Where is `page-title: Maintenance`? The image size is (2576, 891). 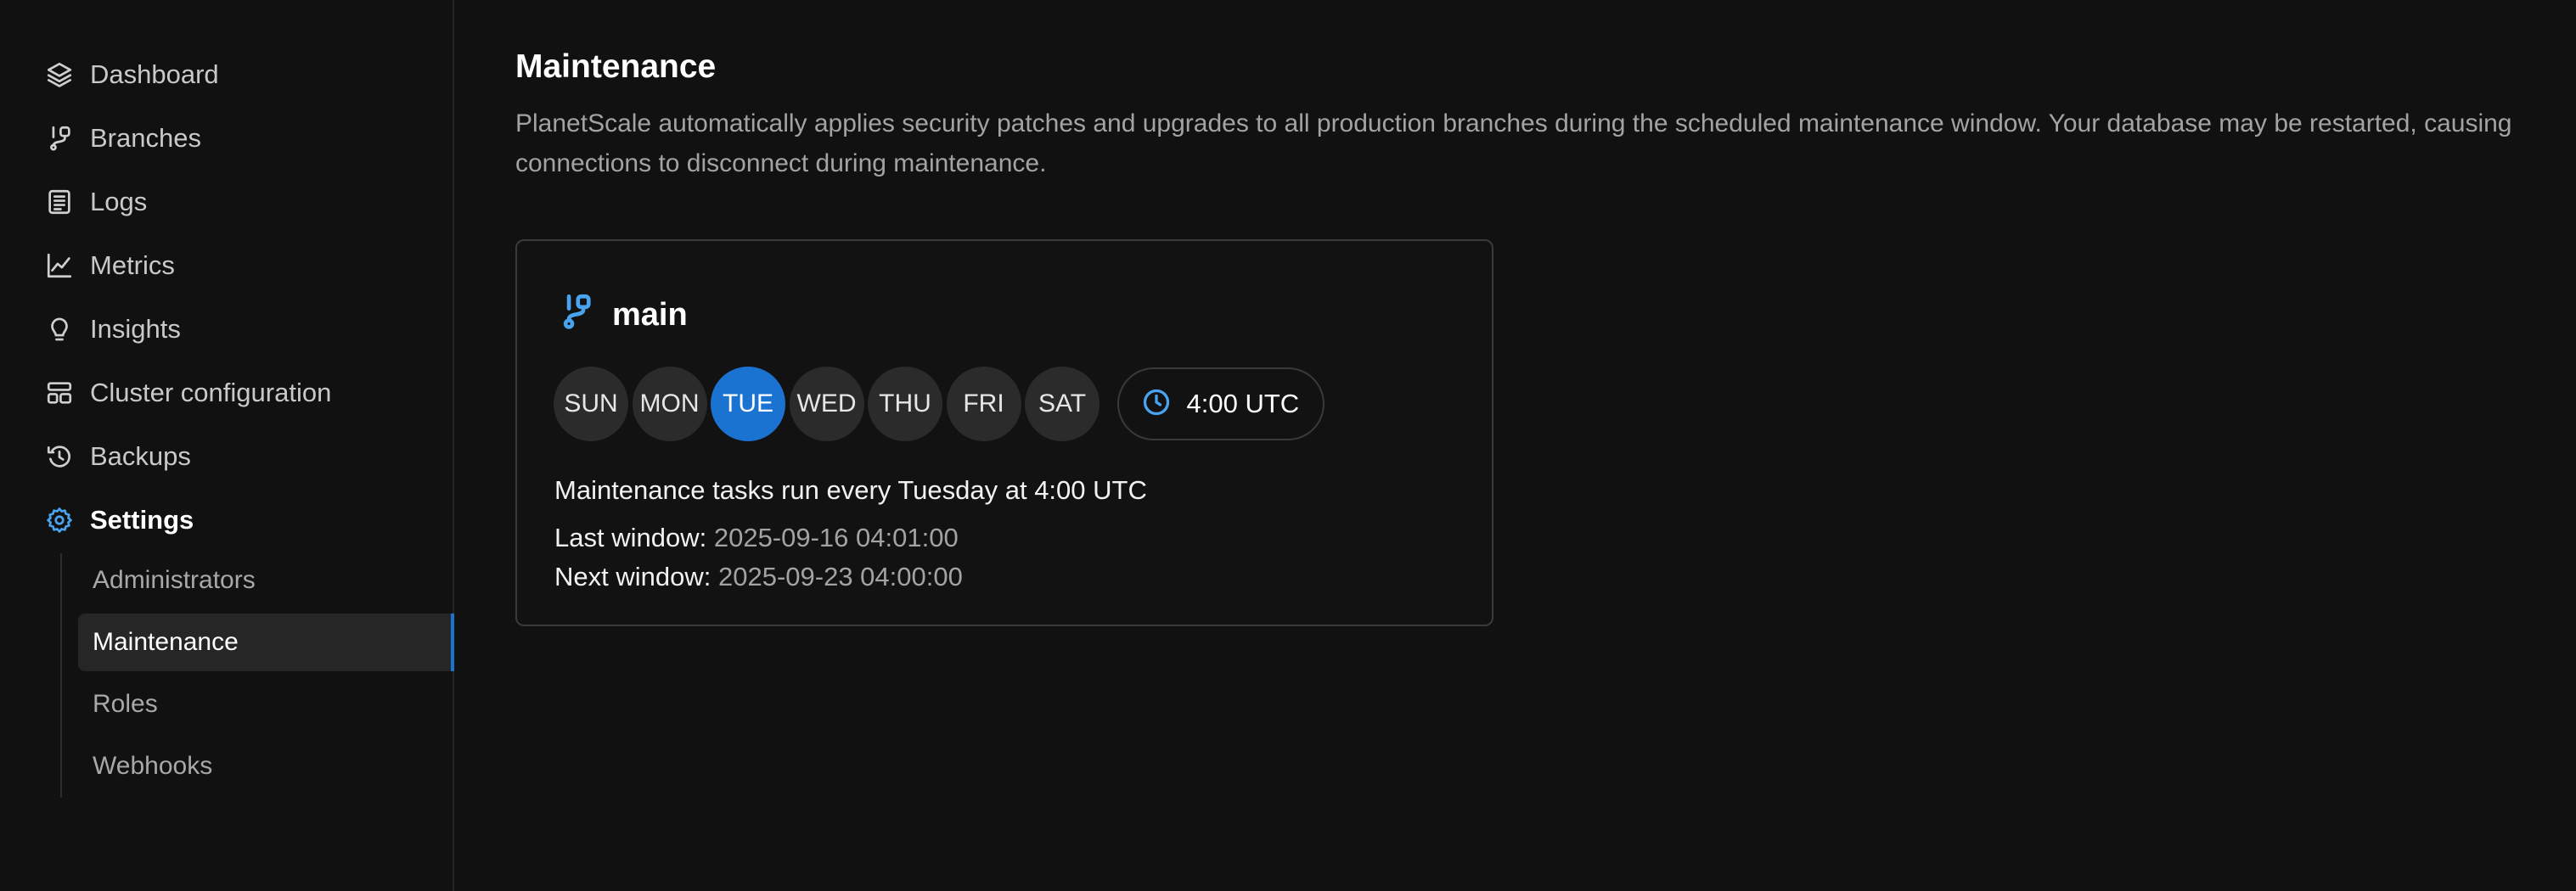
page-title: Maintenance is located at coordinates (616, 66).